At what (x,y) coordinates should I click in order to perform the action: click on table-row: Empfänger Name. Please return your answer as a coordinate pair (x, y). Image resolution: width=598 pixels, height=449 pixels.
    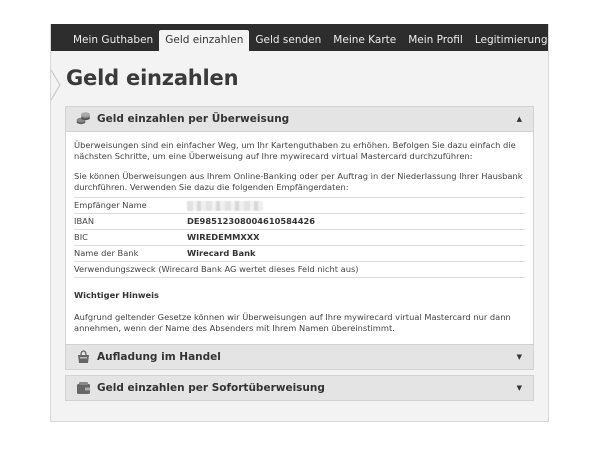
    Looking at the image, I should click on (299, 205).